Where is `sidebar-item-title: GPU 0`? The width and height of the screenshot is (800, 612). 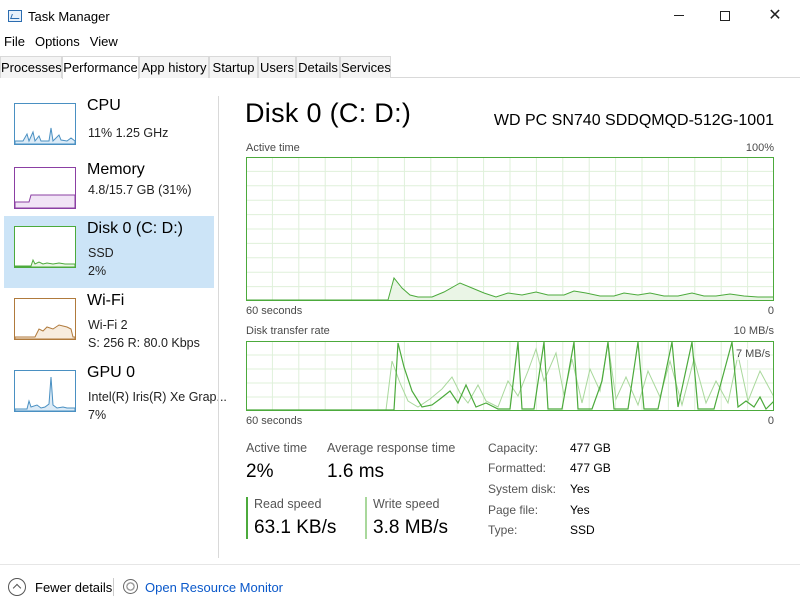 sidebar-item-title: GPU 0 is located at coordinates (111, 372).